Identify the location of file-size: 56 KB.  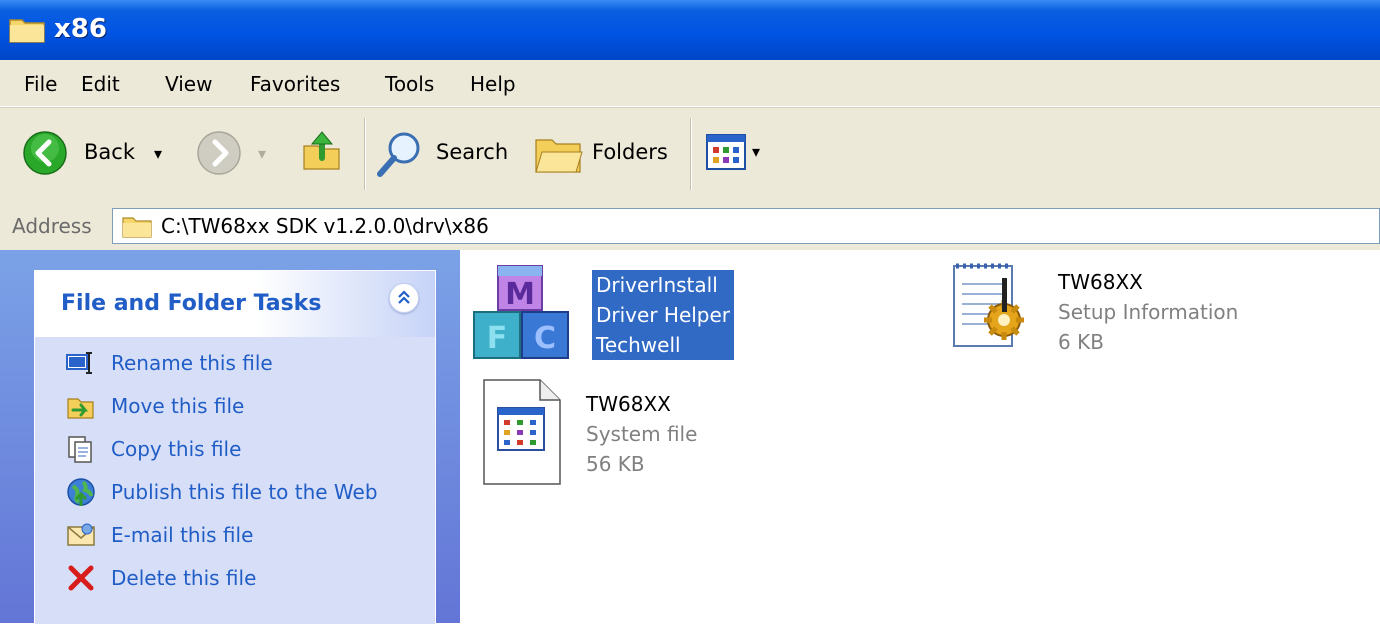
(615, 464).